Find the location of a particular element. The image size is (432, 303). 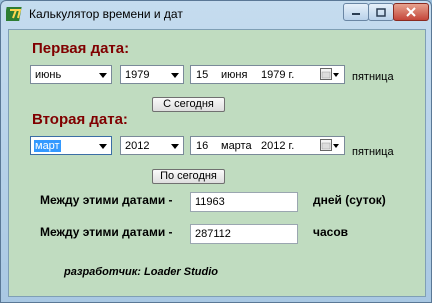

hours-unit-label: часов is located at coordinates (331, 232).